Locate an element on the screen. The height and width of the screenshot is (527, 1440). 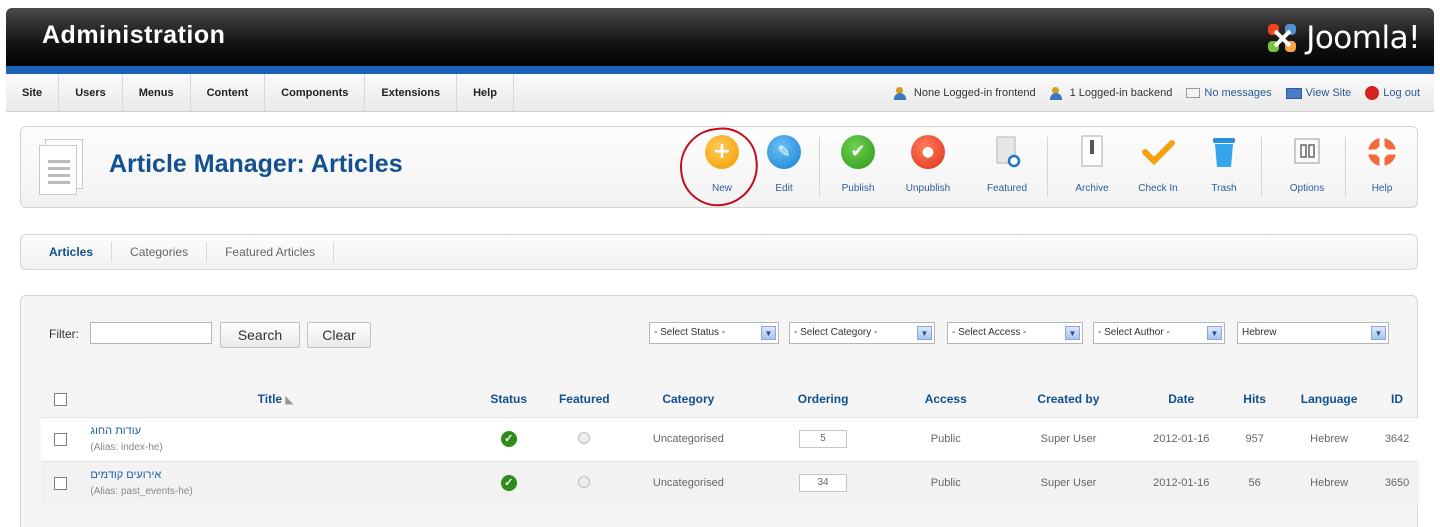
joomla-logo-icon is located at coordinates (1282, 38).